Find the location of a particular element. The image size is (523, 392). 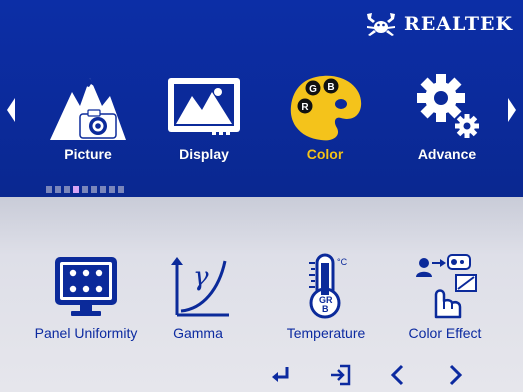

exit-icon is located at coordinates (341, 375).